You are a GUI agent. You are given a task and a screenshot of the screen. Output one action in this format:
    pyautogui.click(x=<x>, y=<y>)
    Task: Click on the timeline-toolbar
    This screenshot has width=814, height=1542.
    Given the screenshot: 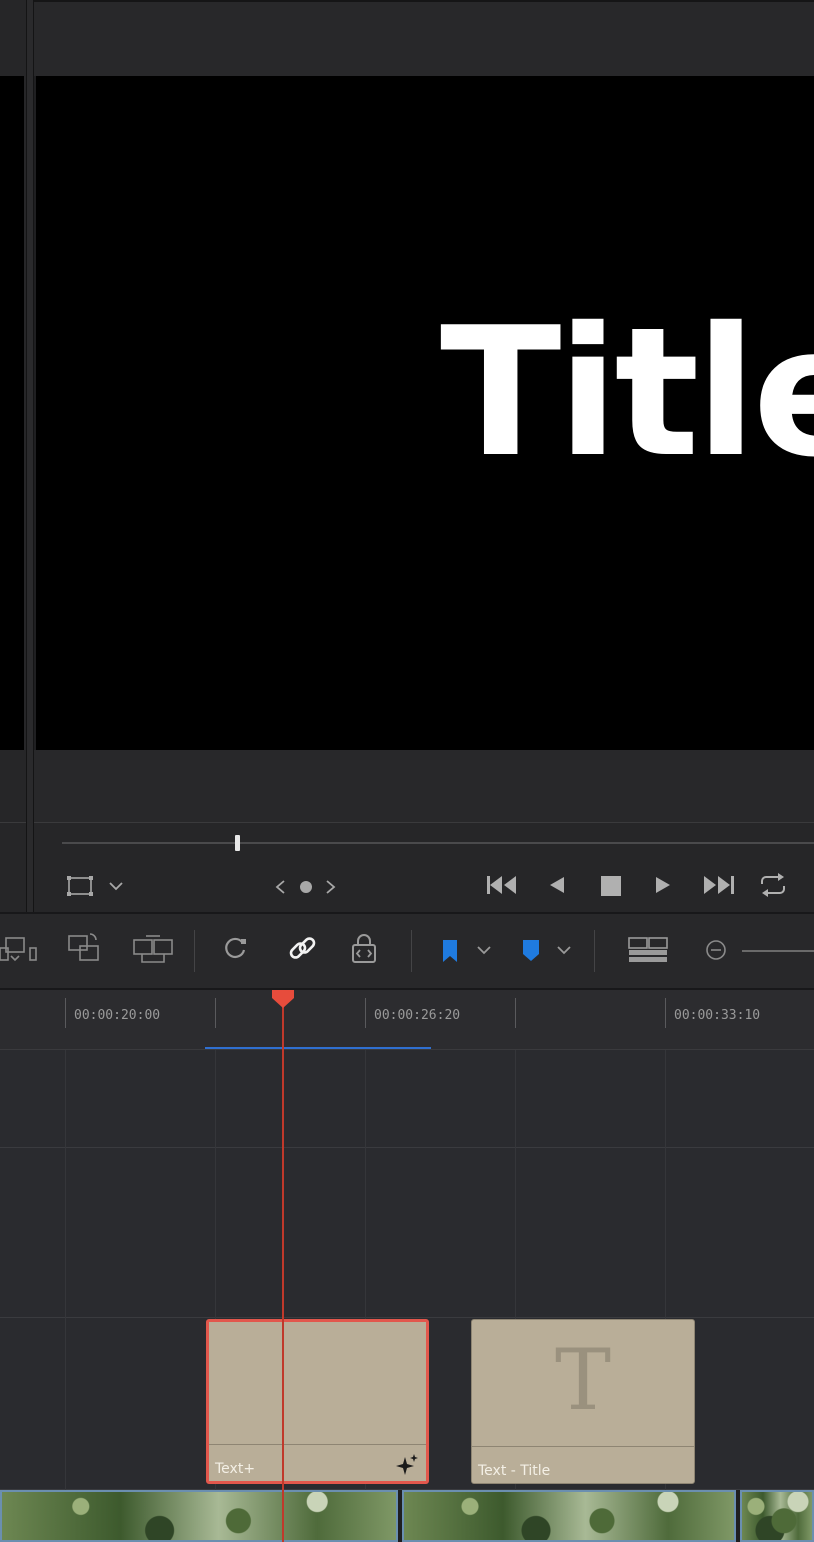 What is the action you would take?
    pyautogui.click(x=407, y=951)
    